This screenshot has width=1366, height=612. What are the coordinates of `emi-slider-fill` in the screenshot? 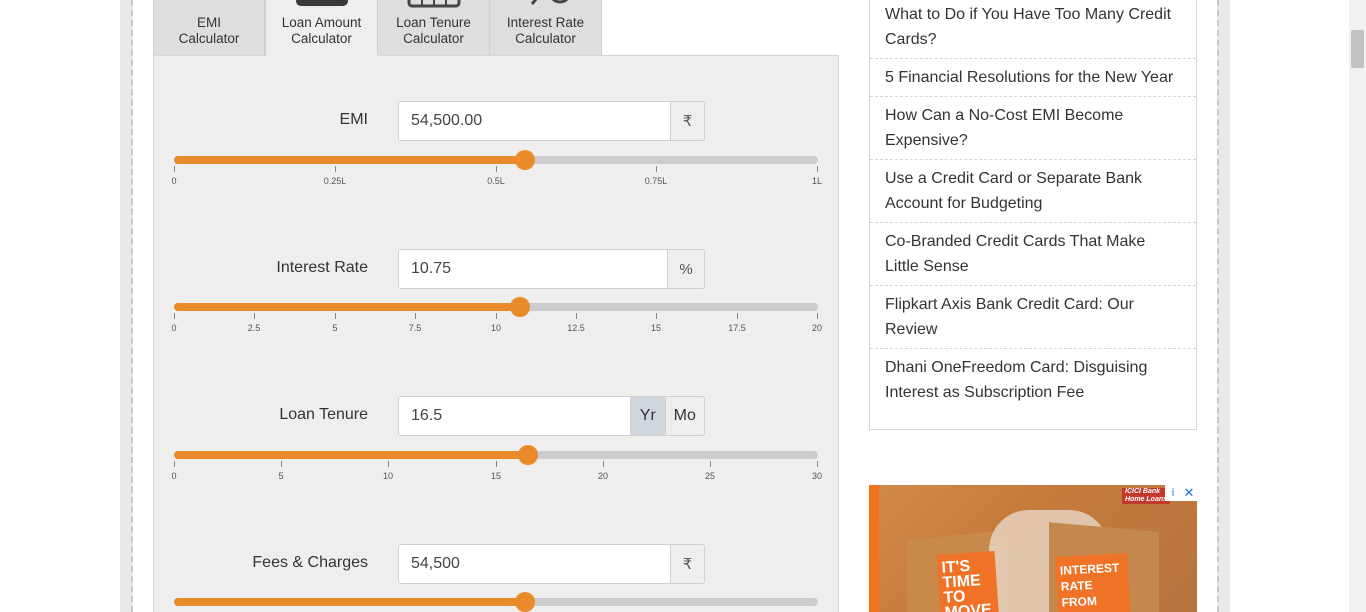 It's located at (349, 160).